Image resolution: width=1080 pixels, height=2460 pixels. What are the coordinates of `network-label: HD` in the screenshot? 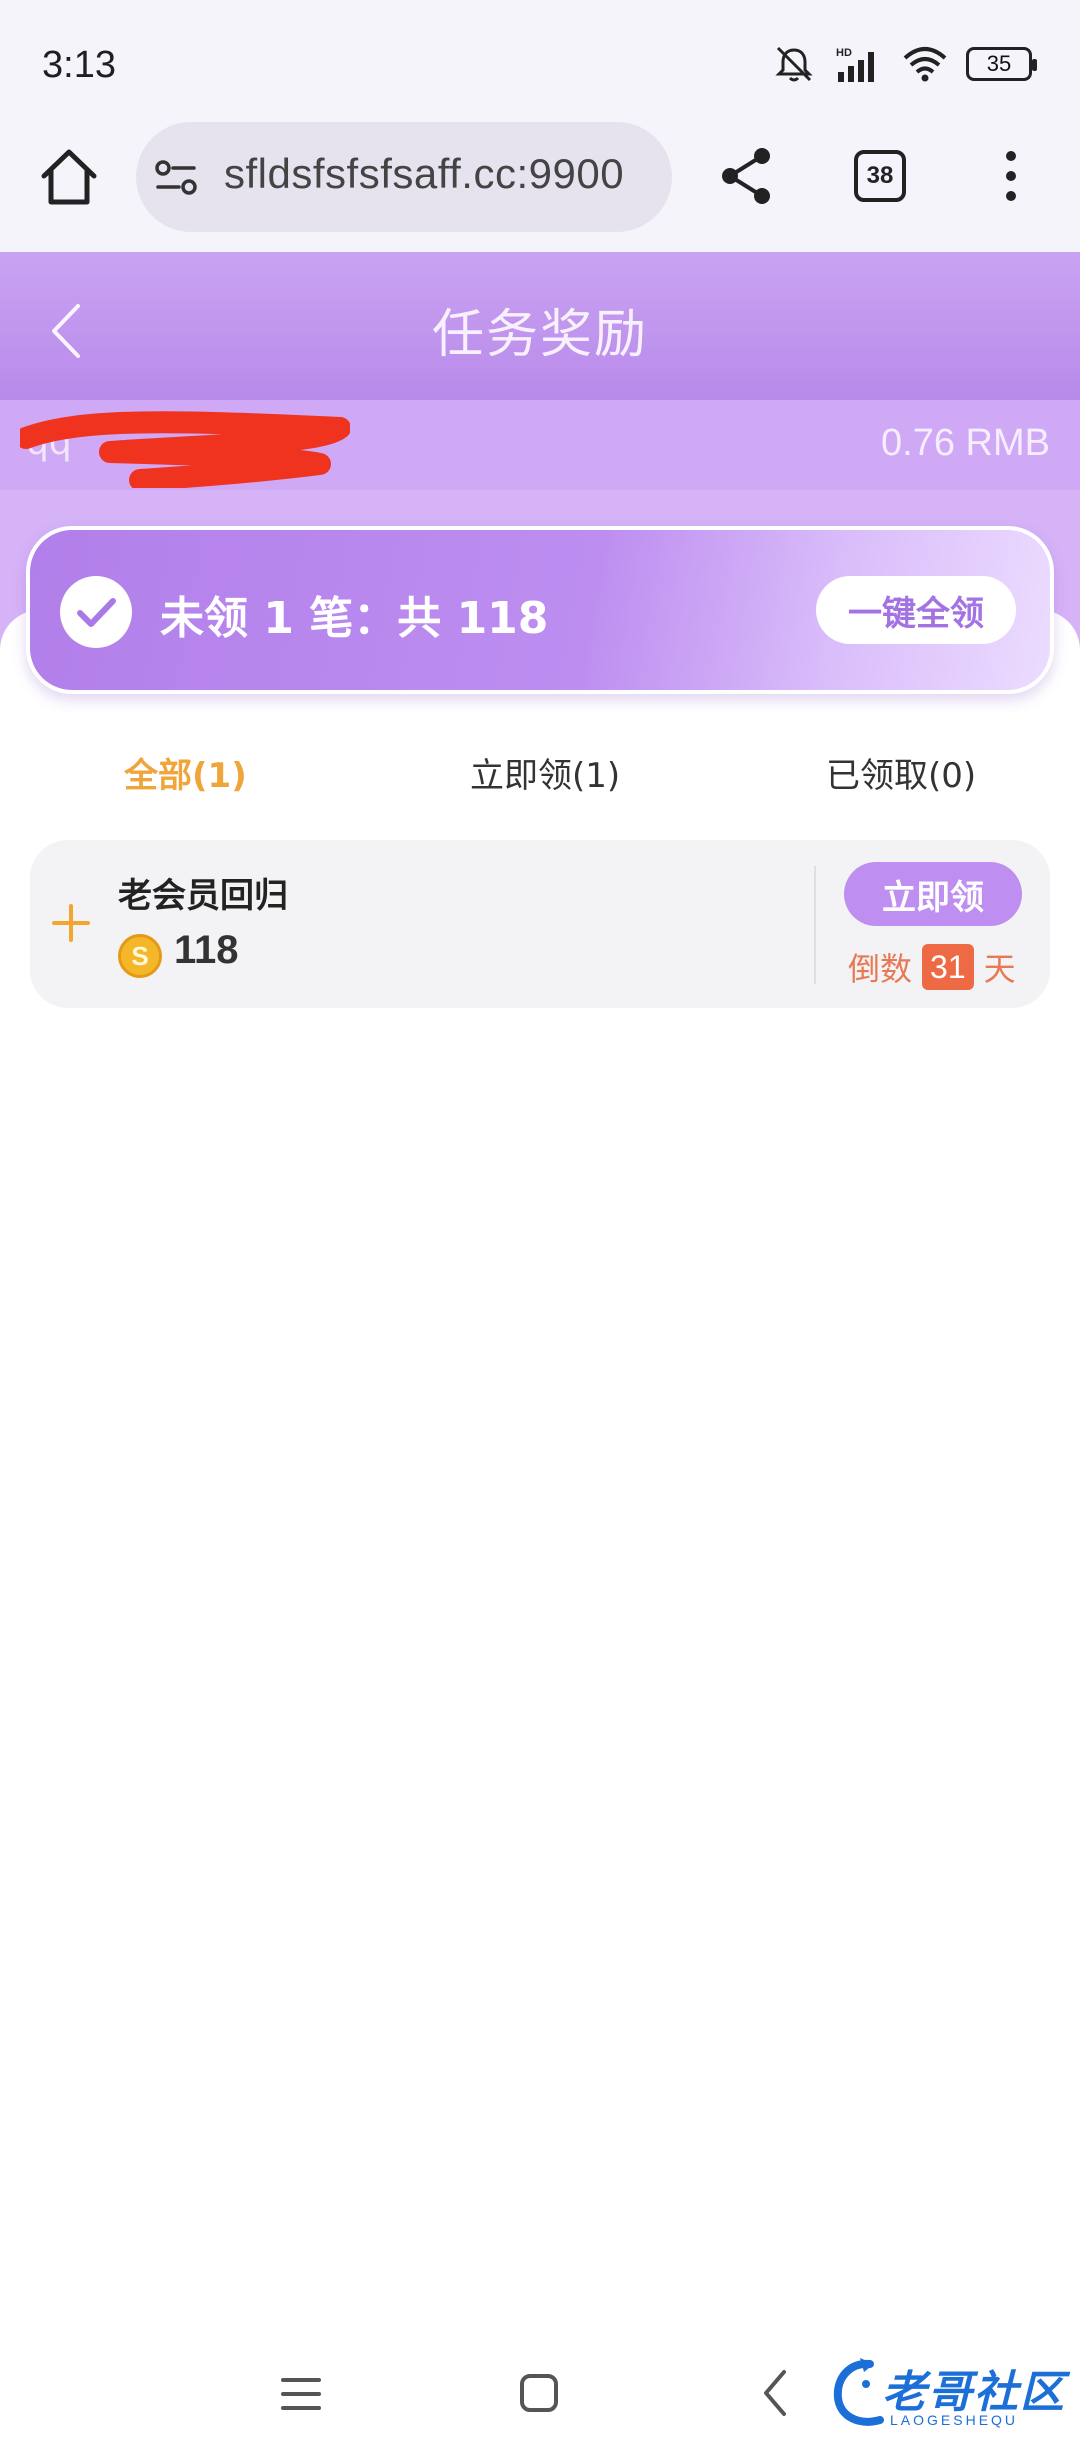 It's located at (844, 53).